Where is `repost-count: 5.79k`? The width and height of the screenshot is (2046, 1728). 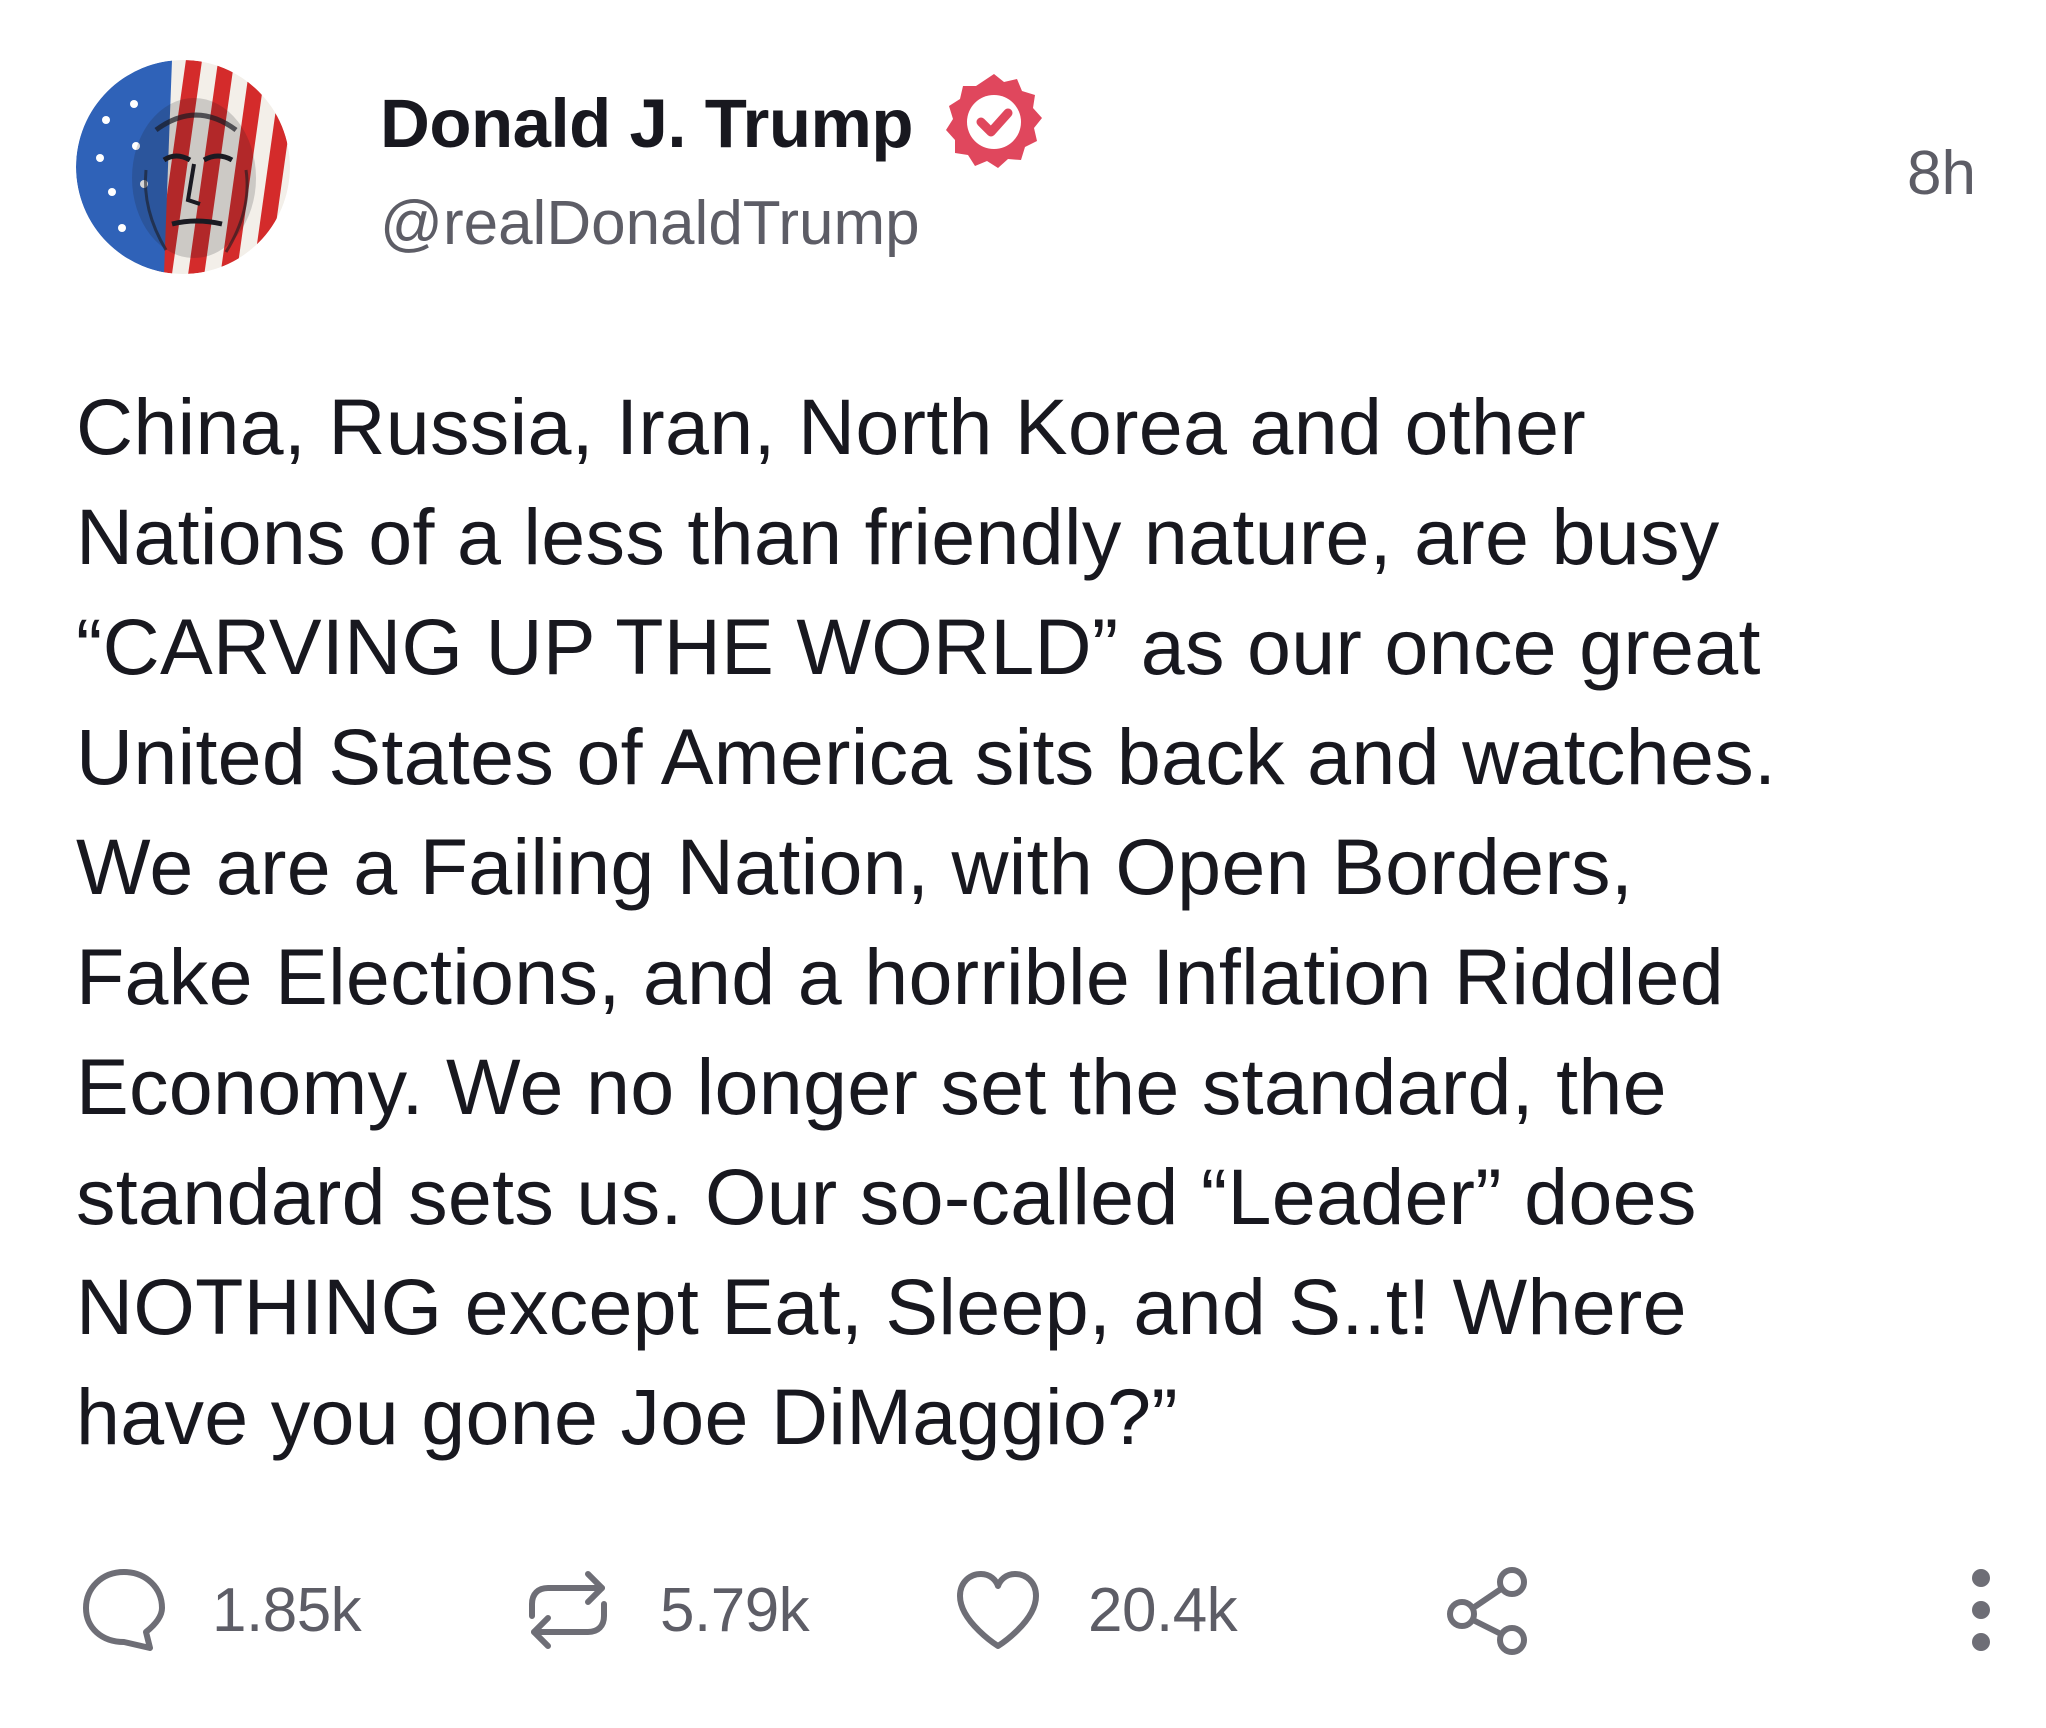 repost-count: 5.79k is located at coordinates (735, 1610).